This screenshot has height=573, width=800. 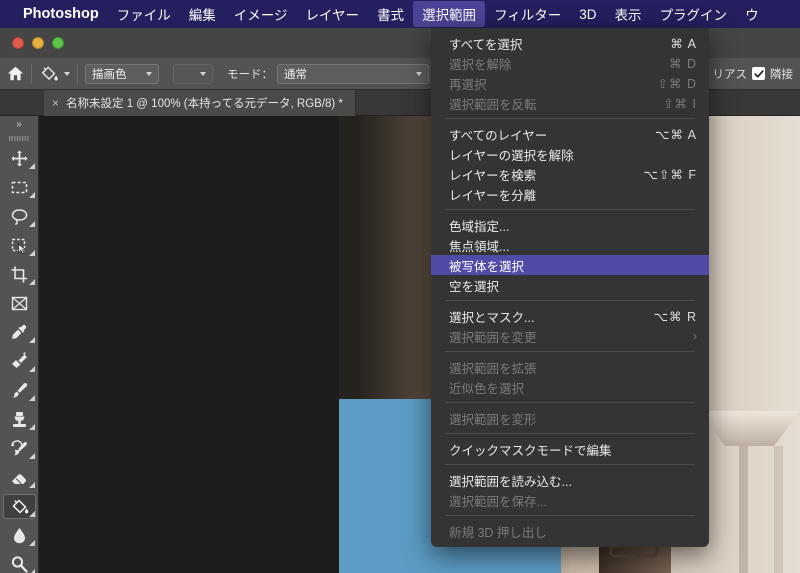 I want to click on menu-item: 空を選択, so click(x=570, y=285).